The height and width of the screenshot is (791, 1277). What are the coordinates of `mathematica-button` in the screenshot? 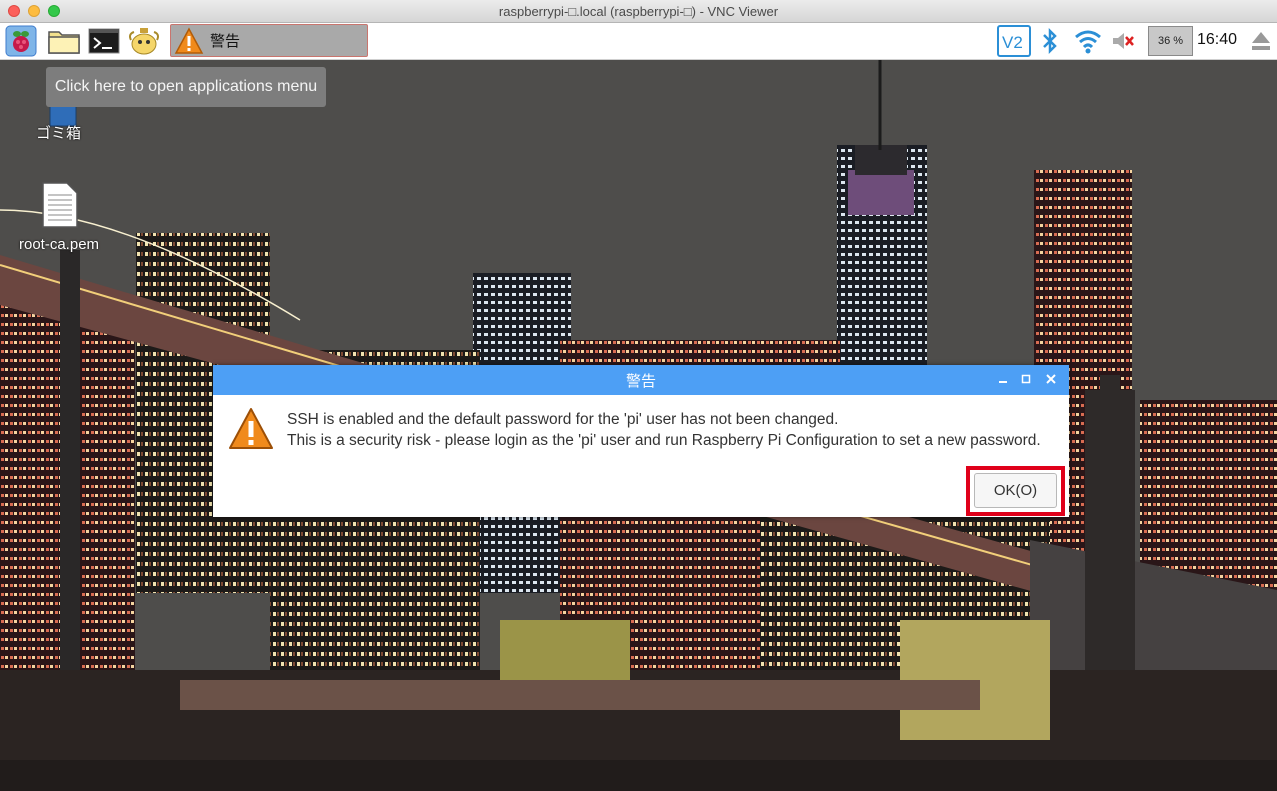 It's located at (144, 41).